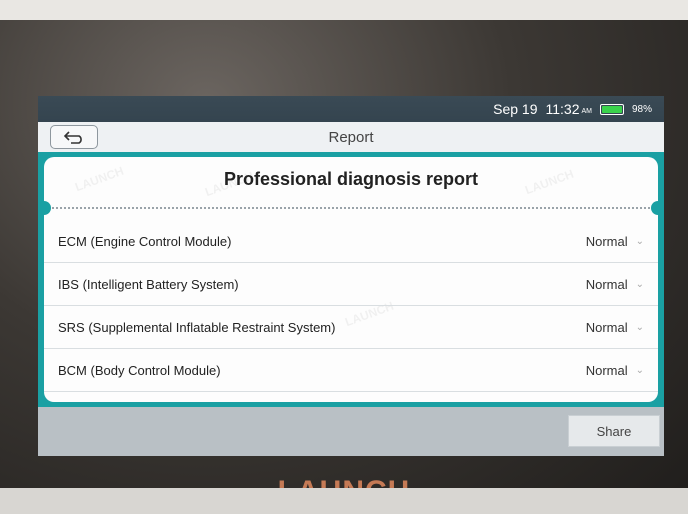  I want to click on card-notch-right, so click(654, 208).